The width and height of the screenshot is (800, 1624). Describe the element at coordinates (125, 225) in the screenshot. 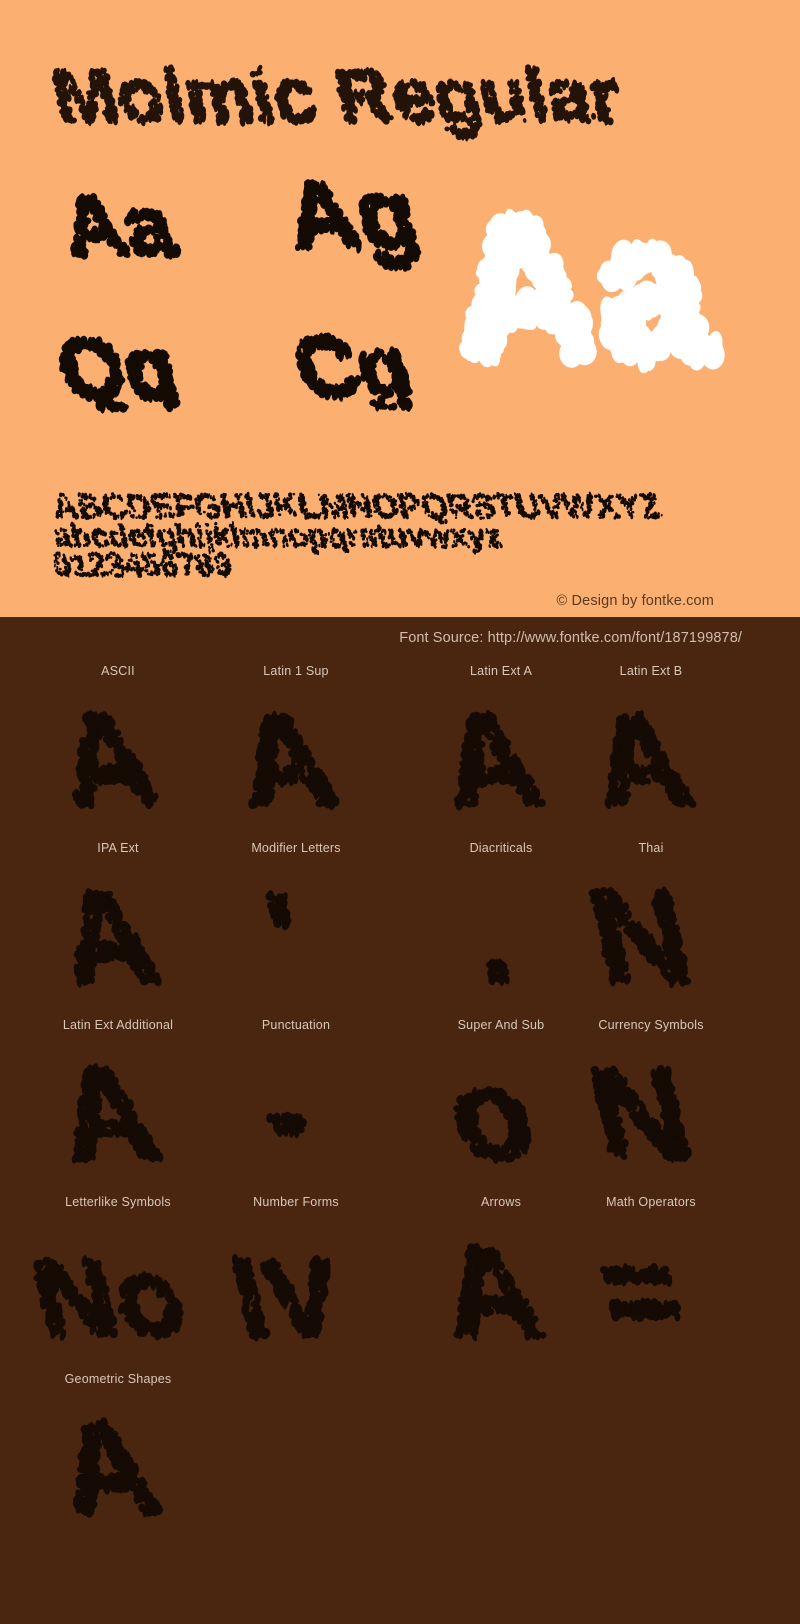

I see `sample-glyph-aa: Aa` at that location.